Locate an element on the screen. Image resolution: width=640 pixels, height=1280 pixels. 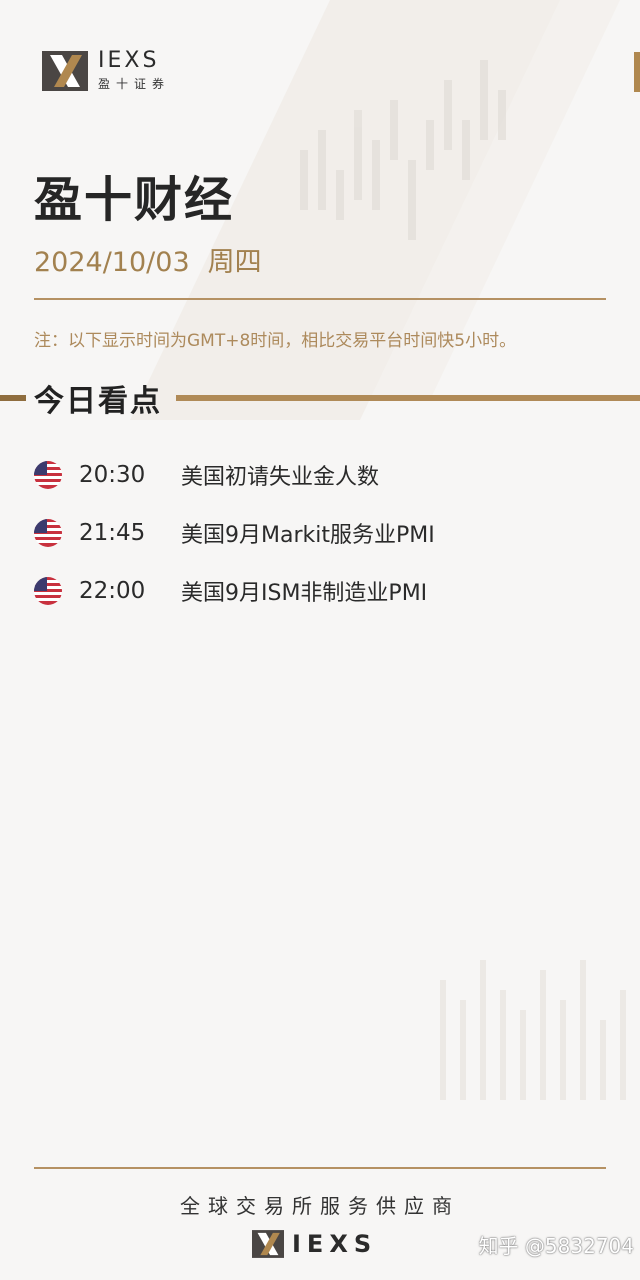
section-title: 今日看点 is located at coordinates (98, 401).